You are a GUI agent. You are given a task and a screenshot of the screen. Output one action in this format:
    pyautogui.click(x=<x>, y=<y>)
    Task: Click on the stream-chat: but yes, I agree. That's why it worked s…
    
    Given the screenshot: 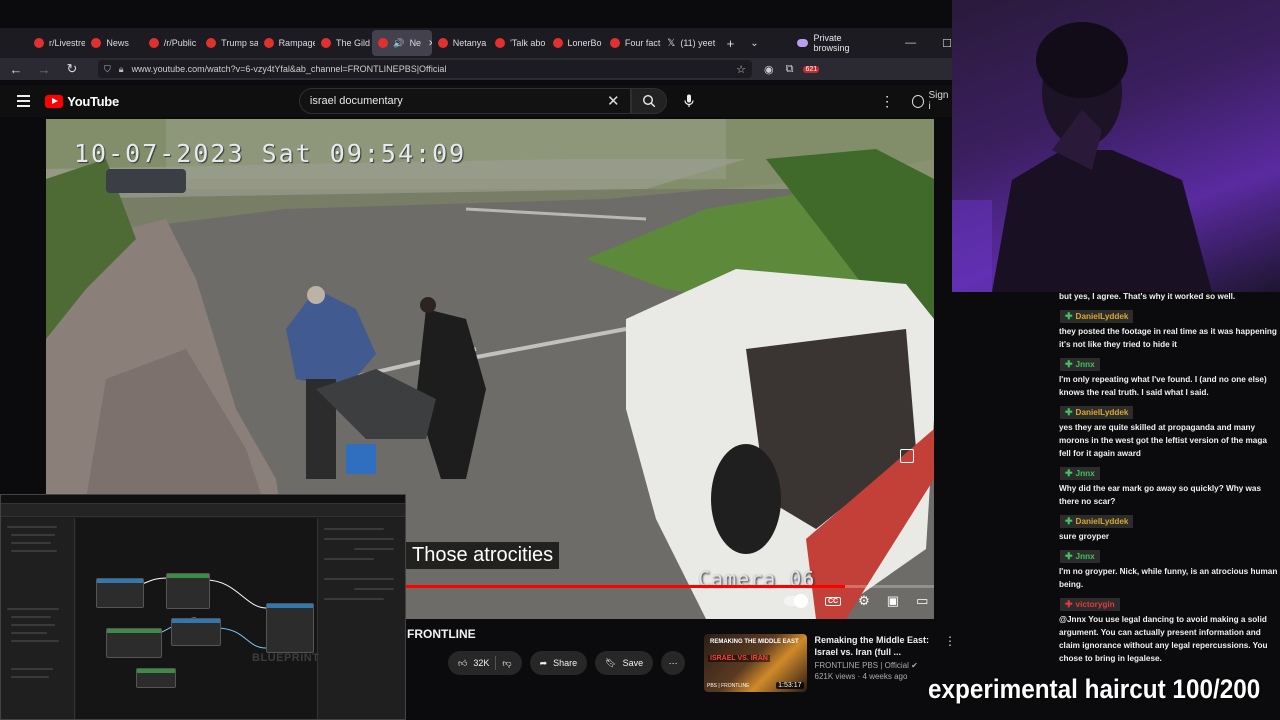 What is the action you would take?
    pyautogui.click(x=1168, y=476)
    